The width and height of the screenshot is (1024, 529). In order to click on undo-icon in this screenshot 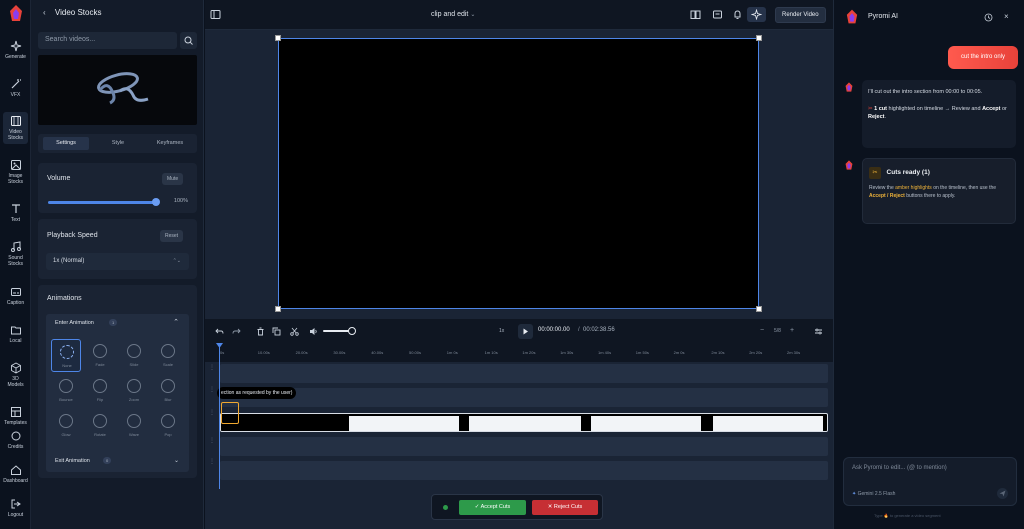, I will do `click(219, 331)`.